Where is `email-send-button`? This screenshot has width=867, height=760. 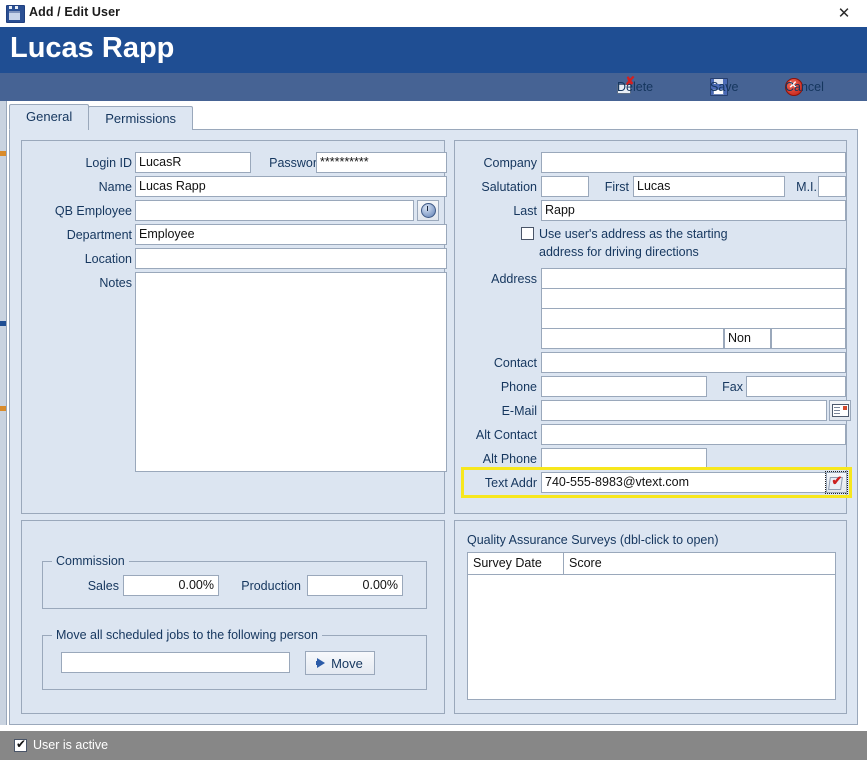
email-send-button is located at coordinates (840, 410).